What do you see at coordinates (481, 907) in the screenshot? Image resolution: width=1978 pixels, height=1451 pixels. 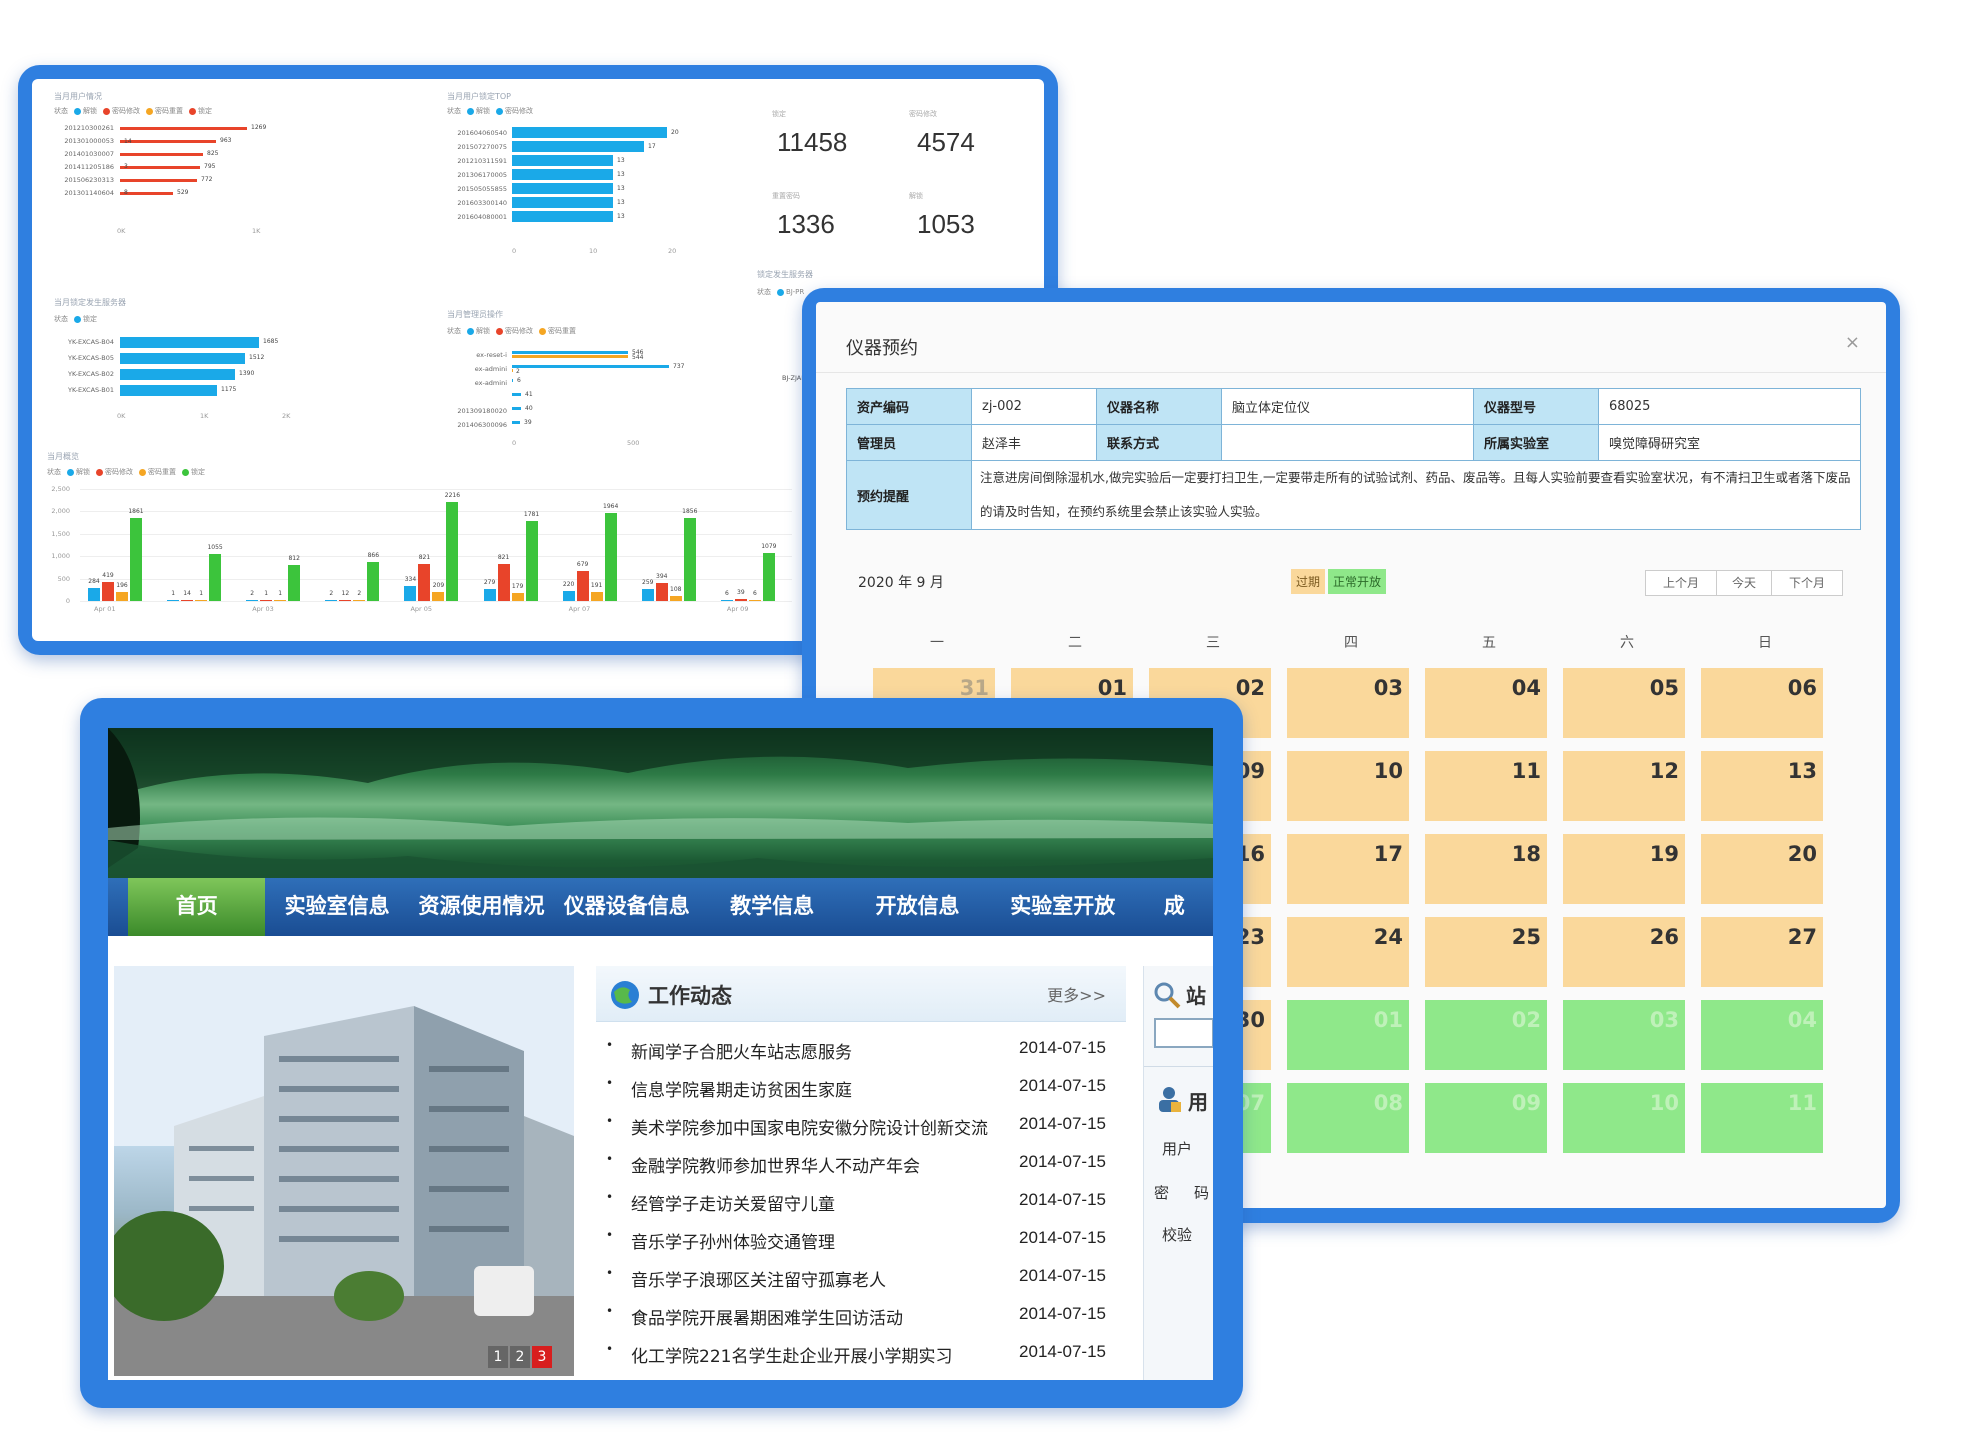 I see `nav-item: 资源使用情况` at bounding box center [481, 907].